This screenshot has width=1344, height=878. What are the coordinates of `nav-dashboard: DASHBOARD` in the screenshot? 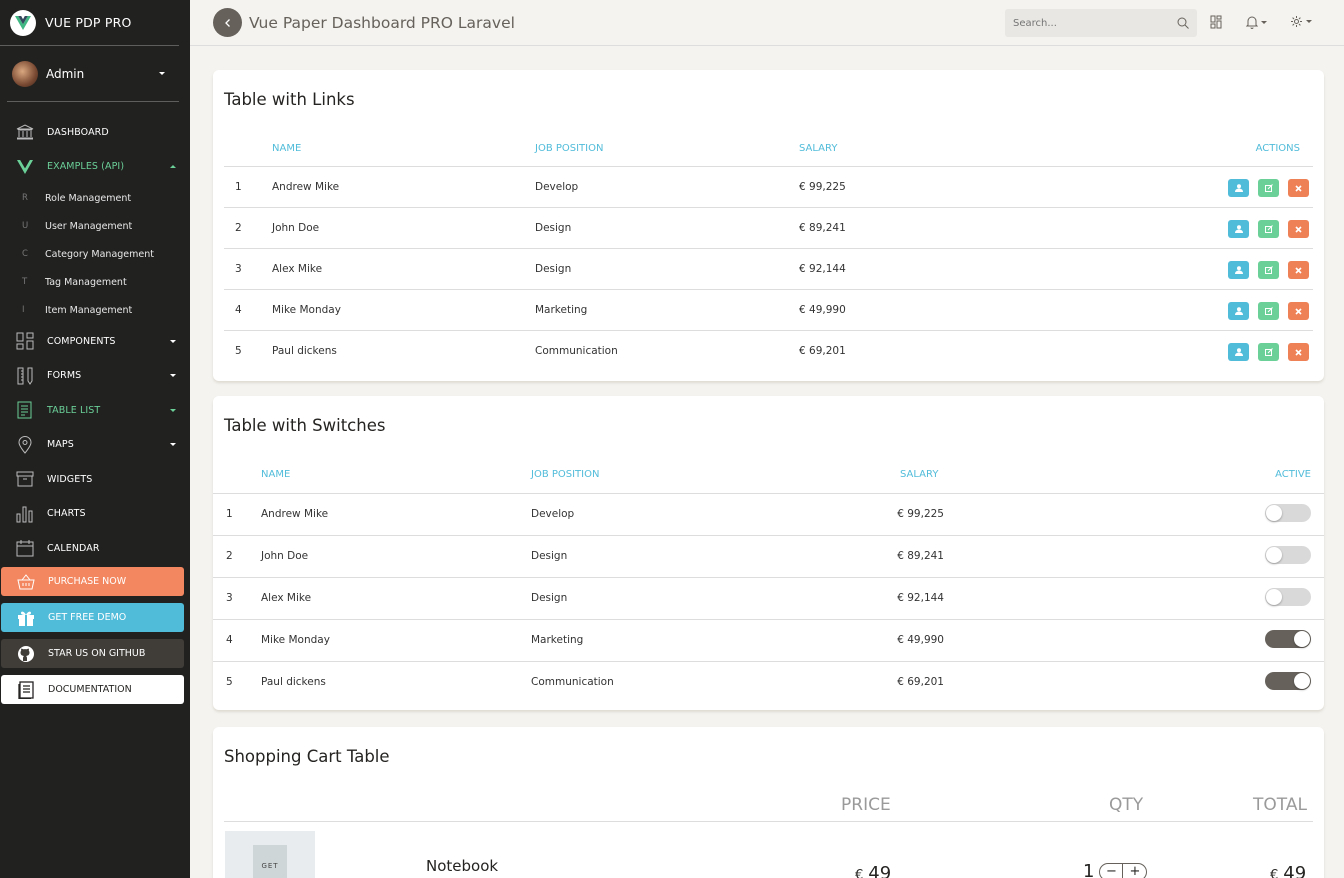 It's located at (95, 132).